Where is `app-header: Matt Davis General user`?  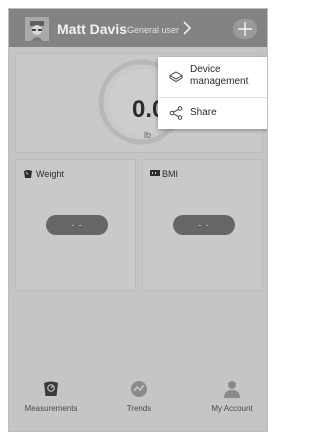
app-header: Matt Davis General user is located at coordinates (138, 28).